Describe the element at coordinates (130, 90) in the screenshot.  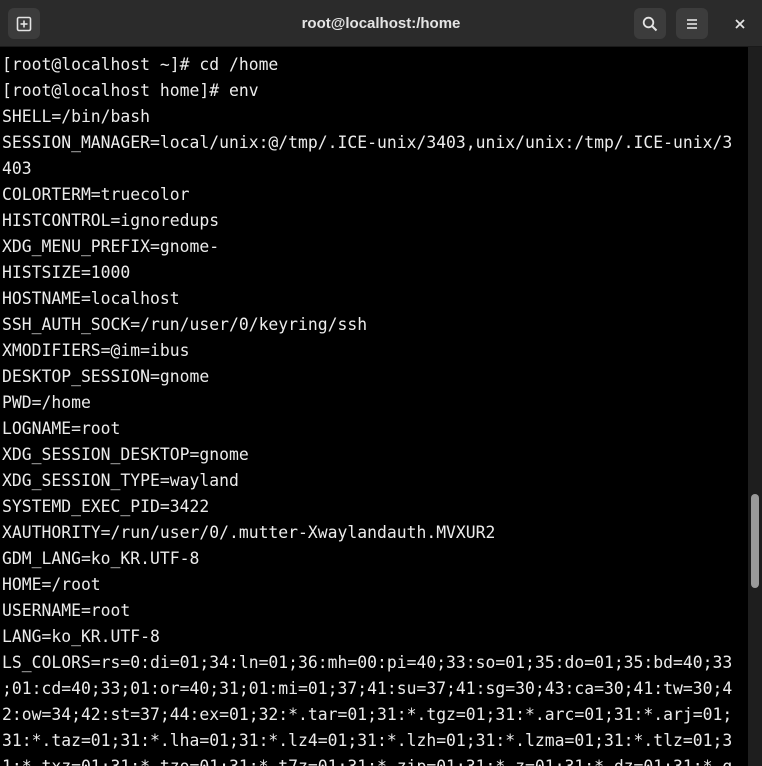
I see `terminal-line: [root@localhost home]# env` at that location.